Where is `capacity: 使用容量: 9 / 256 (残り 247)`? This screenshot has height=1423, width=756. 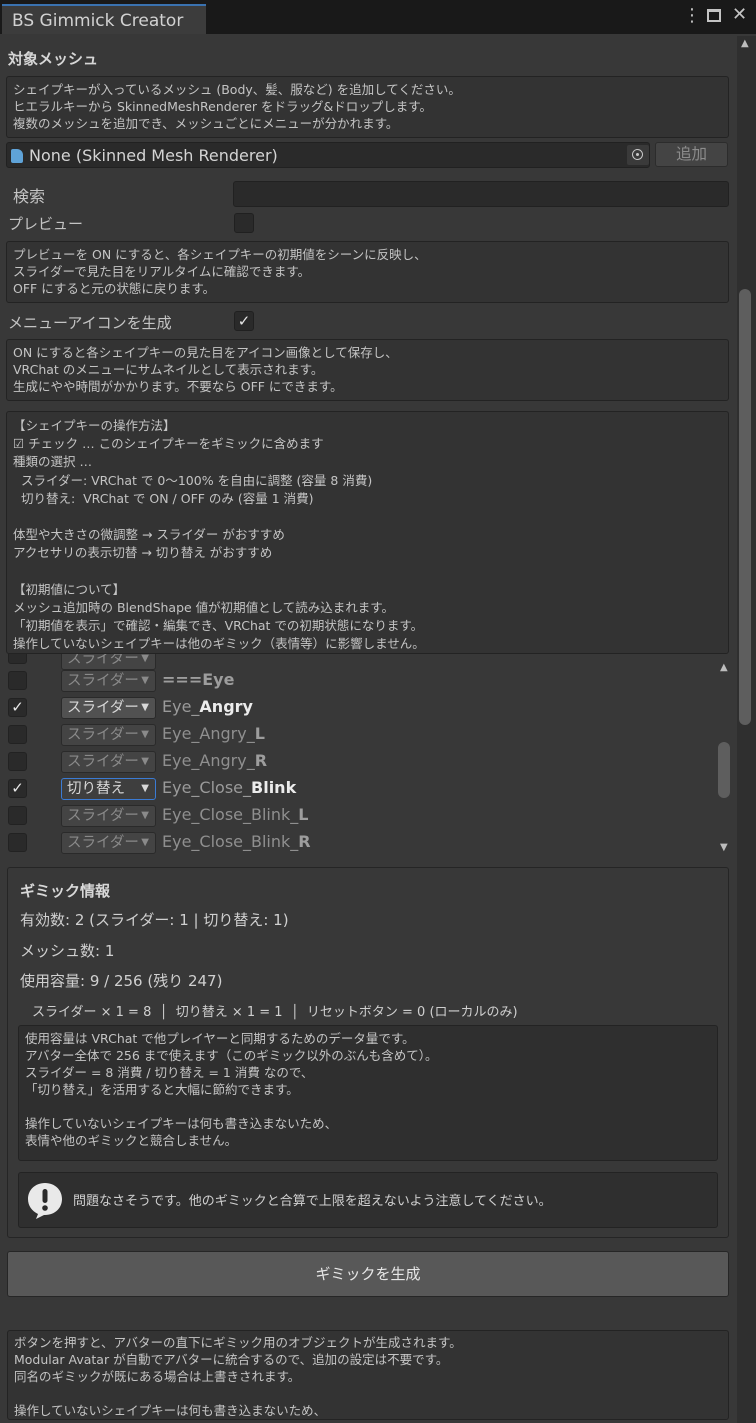
capacity: 使用容量: 9 / 256 (残り 247) is located at coordinates (121, 981).